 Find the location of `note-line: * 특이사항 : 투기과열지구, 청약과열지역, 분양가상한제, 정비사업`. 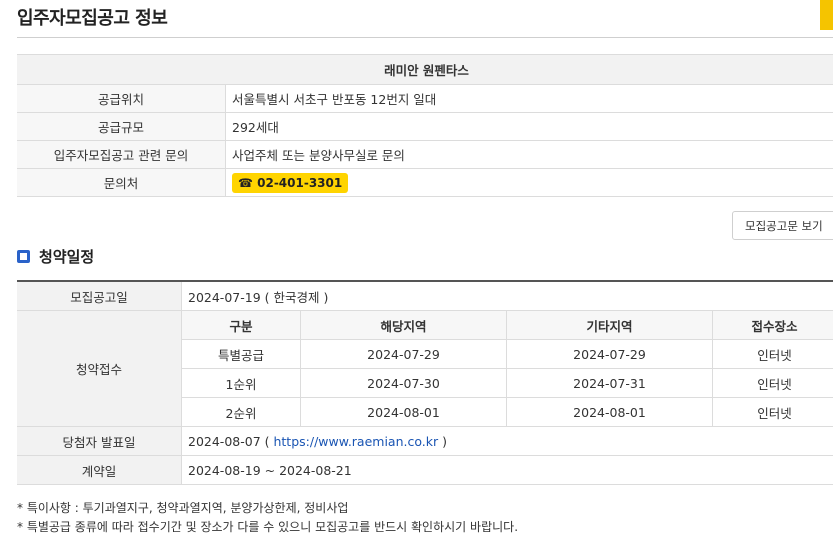

note-line: * 특이사항 : 투기과열지구, 청약과열지역, 분양가상한제, 정비사업 is located at coordinates (183, 508).